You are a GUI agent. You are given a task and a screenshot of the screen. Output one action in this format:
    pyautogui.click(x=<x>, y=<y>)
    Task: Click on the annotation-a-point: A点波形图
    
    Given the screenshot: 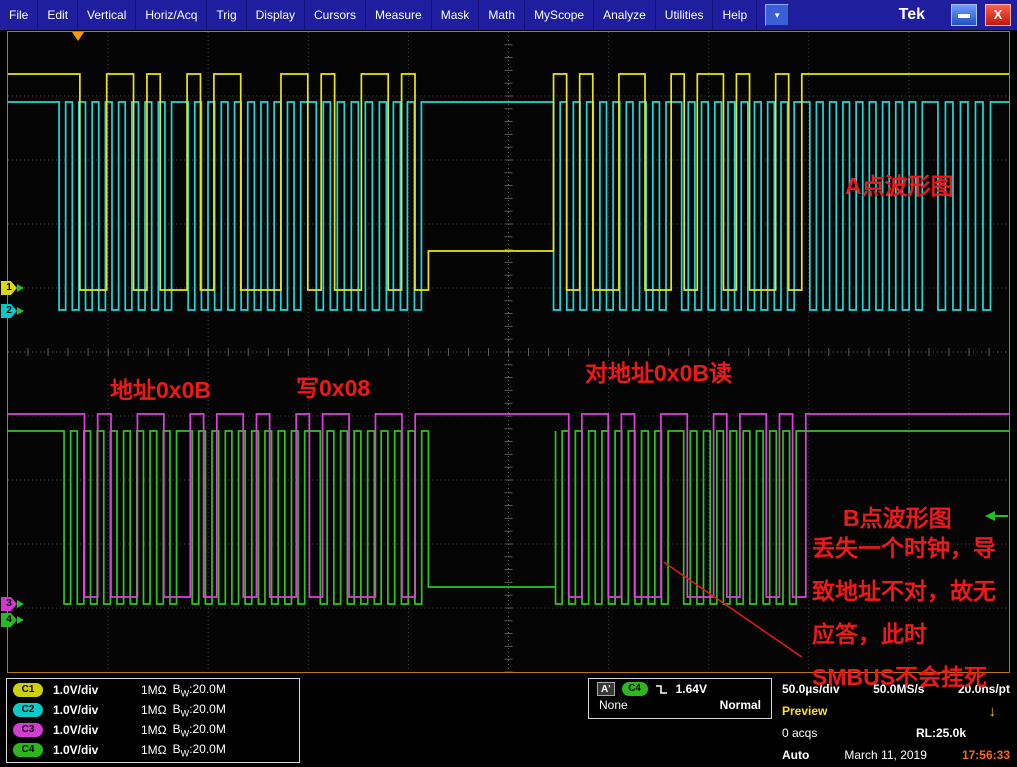 What is the action you would take?
    pyautogui.click(x=899, y=186)
    